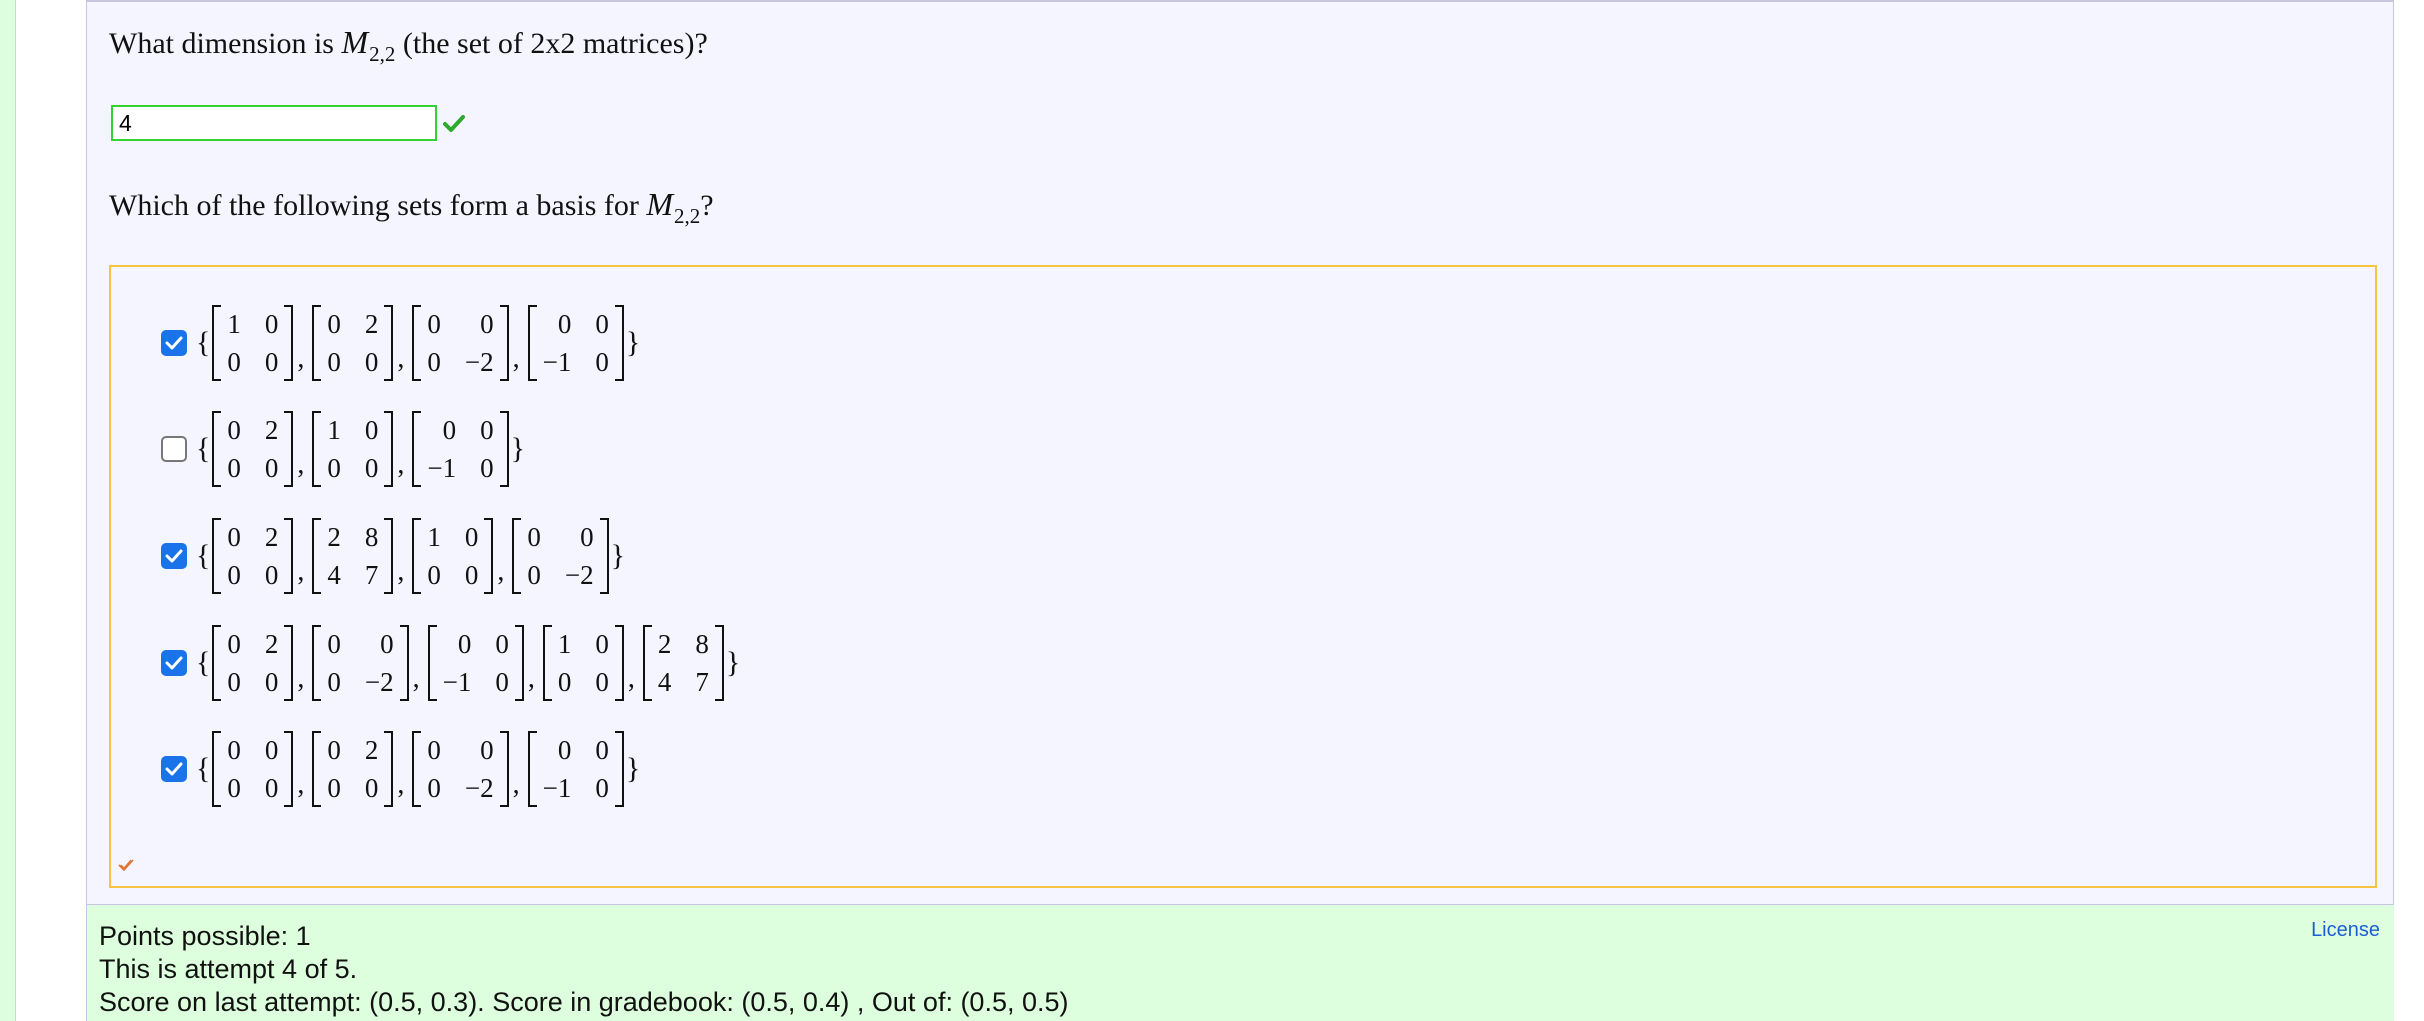  Describe the element at coordinates (2345, 930) in the screenshot. I see `license-link: License` at that location.